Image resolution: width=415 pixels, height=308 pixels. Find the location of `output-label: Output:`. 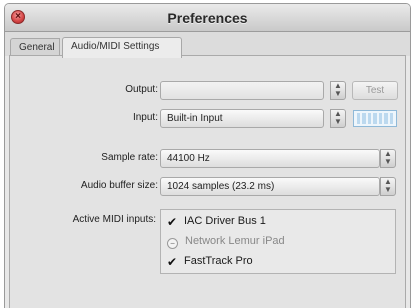

output-label: Output: is located at coordinates (141, 89).